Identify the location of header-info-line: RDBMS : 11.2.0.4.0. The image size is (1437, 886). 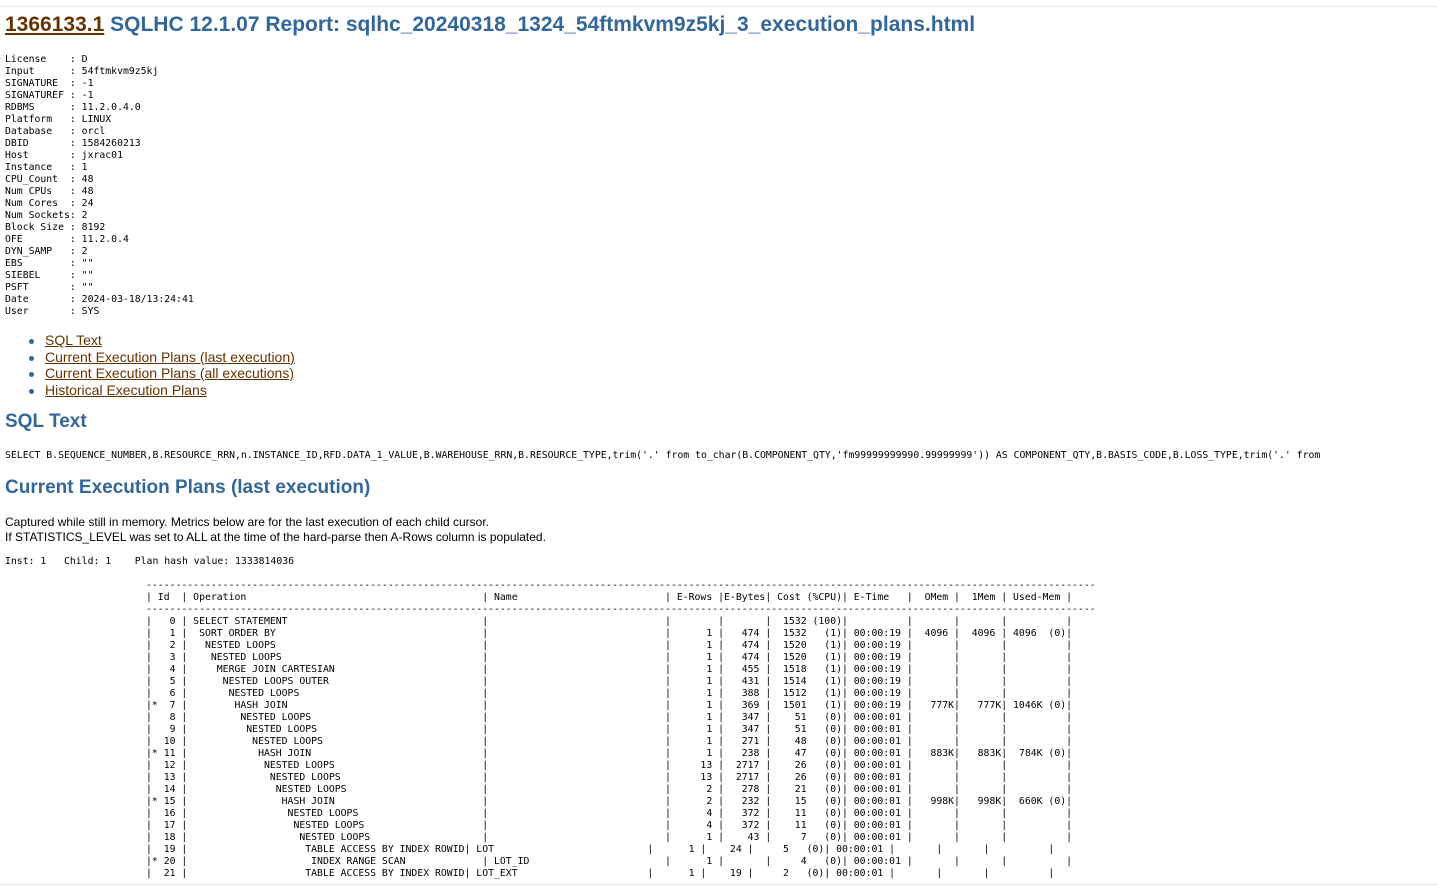
(73, 107).